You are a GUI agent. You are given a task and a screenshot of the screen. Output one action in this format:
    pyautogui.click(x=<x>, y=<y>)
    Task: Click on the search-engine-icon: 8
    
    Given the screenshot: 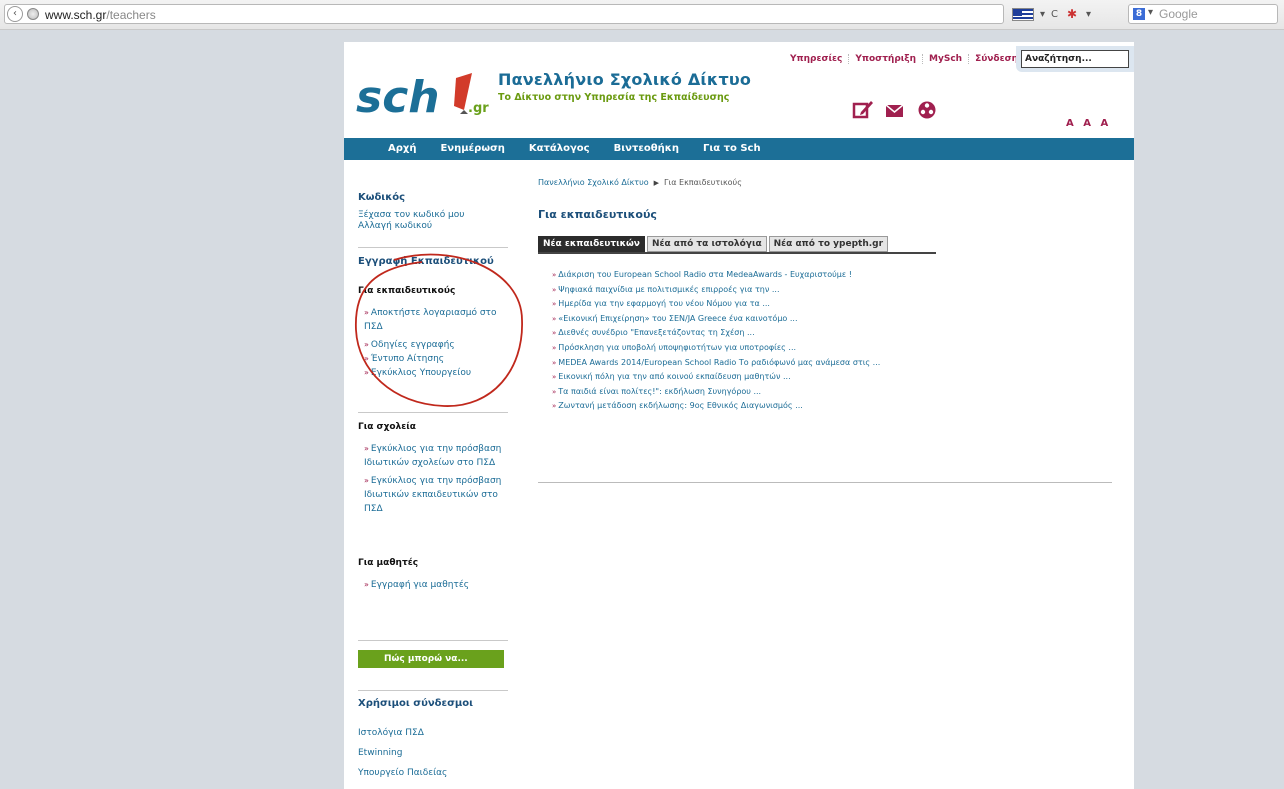 What is the action you would take?
    pyautogui.click(x=1139, y=14)
    